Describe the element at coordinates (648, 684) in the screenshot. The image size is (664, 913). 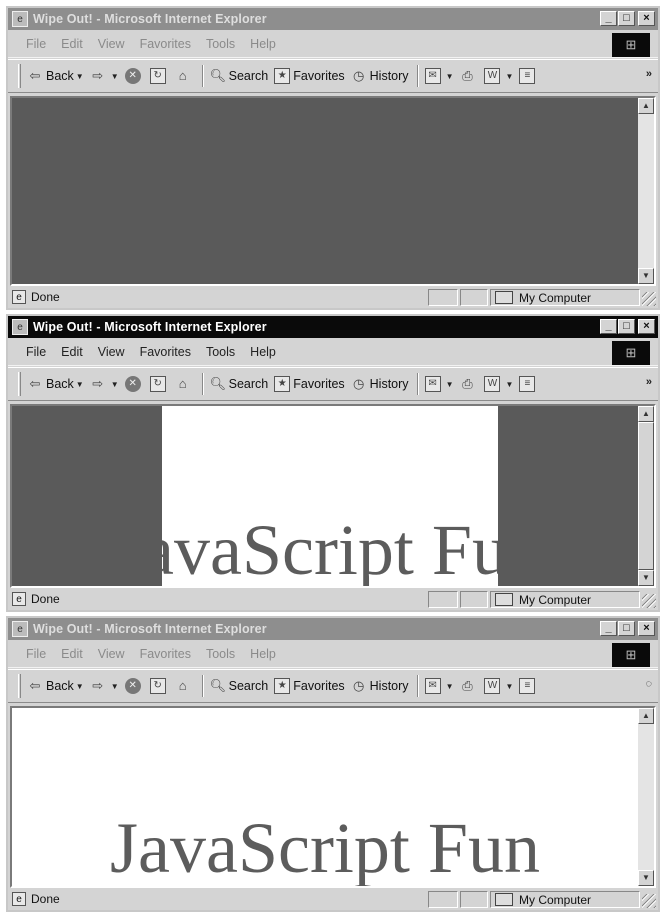
I see `messenger-icon: ◌` at that location.